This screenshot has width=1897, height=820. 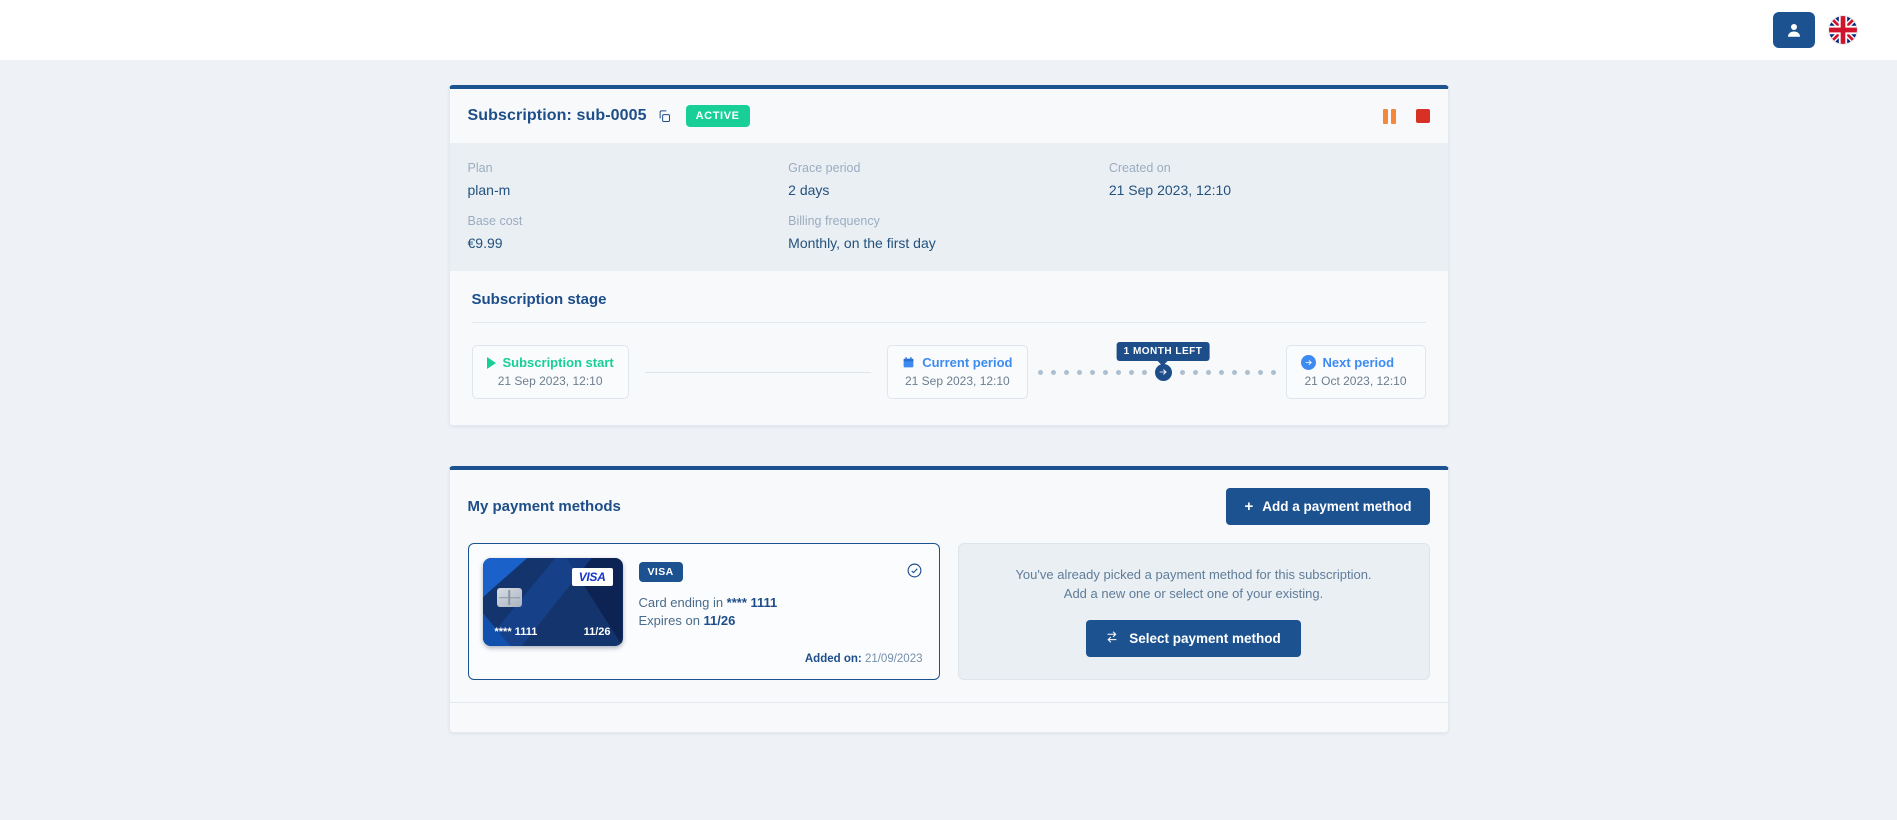 What do you see at coordinates (550, 381) in the screenshot?
I see `timeline-start-date: 21 Sep 2023, 12:10` at bounding box center [550, 381].